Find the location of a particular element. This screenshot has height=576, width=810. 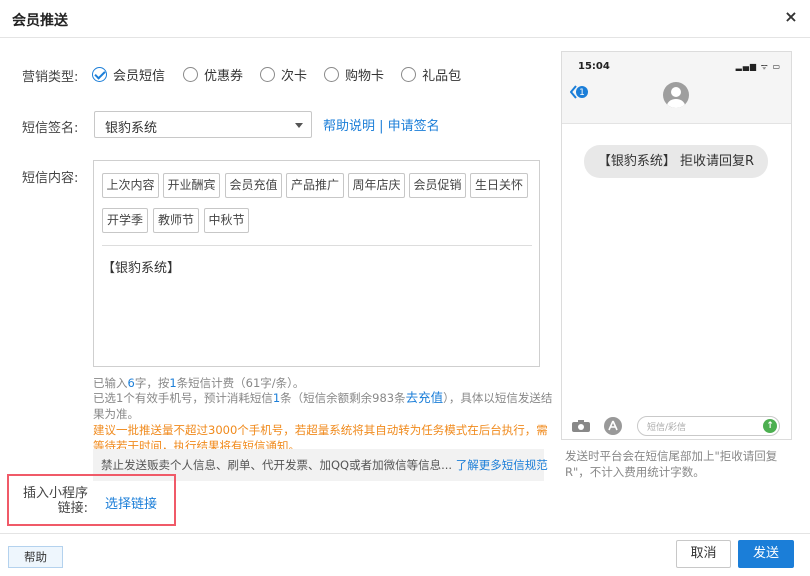

char-count: 6 is located at coordinates (131, 383).